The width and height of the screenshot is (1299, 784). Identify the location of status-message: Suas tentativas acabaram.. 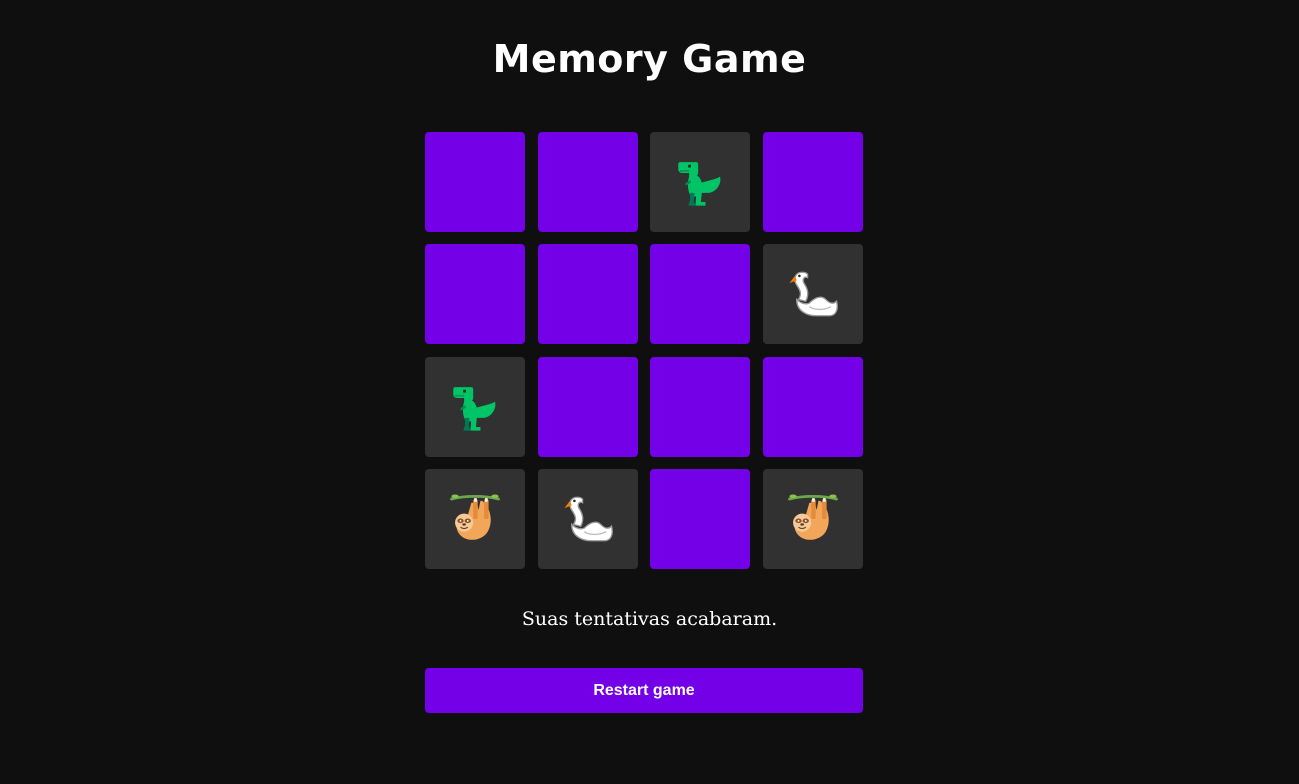
(649, 619).